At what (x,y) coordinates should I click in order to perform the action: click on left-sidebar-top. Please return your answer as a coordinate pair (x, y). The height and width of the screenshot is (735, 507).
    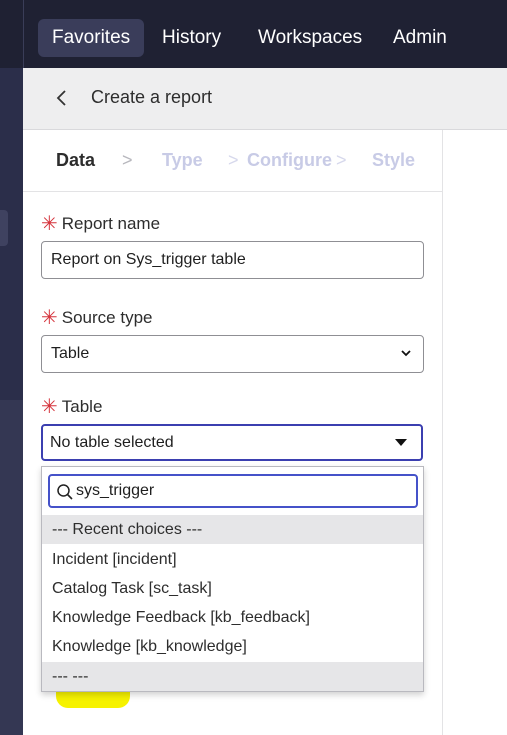
    Looking at the image, I should click on (11, 34).